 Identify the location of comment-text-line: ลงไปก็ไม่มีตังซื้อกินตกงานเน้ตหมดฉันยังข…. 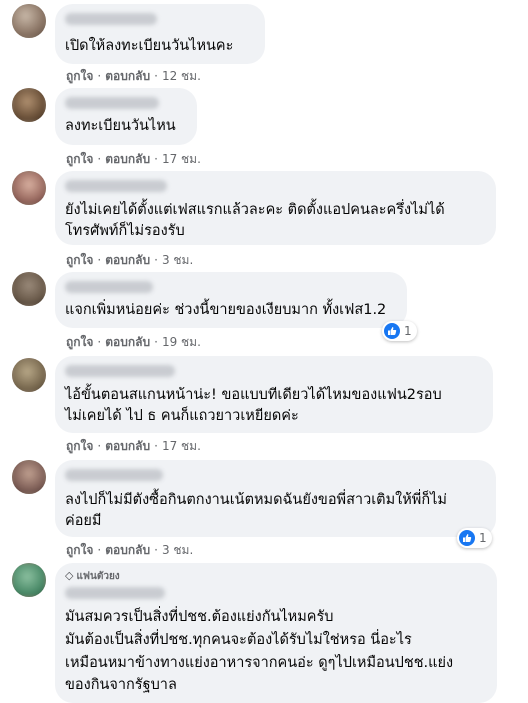
(256, 500).